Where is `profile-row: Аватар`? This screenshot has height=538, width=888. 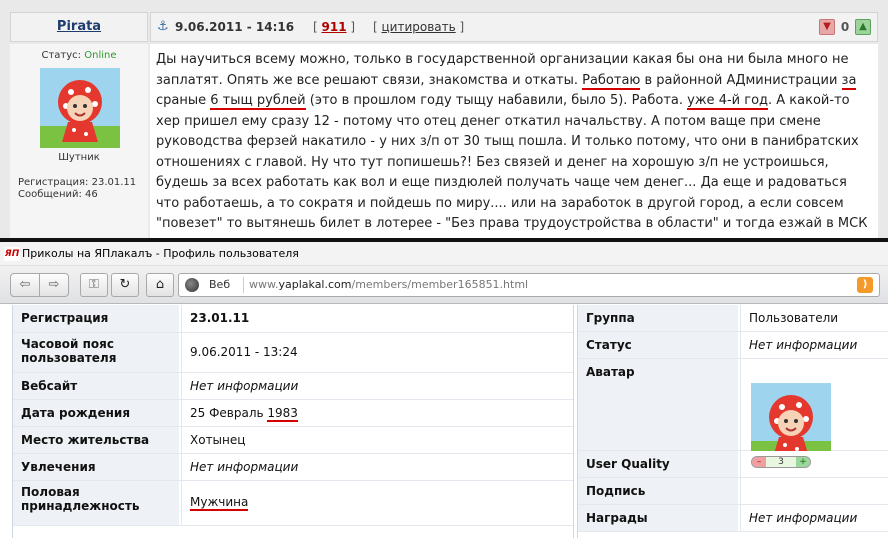 profile-row: Аватар is located at coordinates (733, 411).